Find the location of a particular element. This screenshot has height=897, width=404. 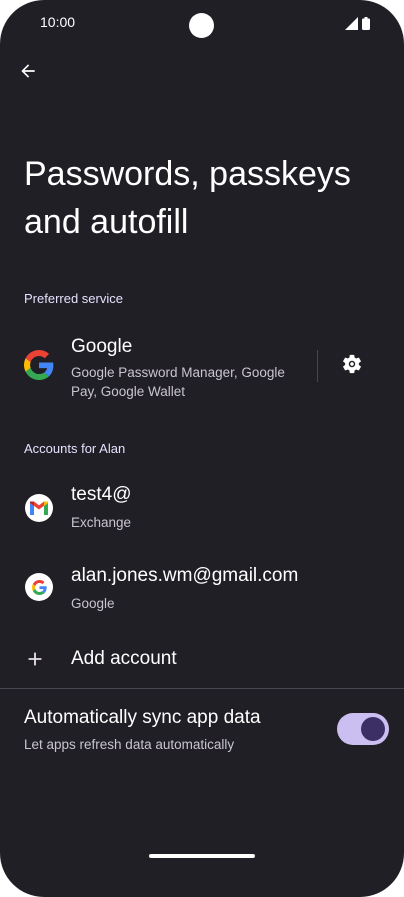

home-indicator is located at coordinates (202, 856).